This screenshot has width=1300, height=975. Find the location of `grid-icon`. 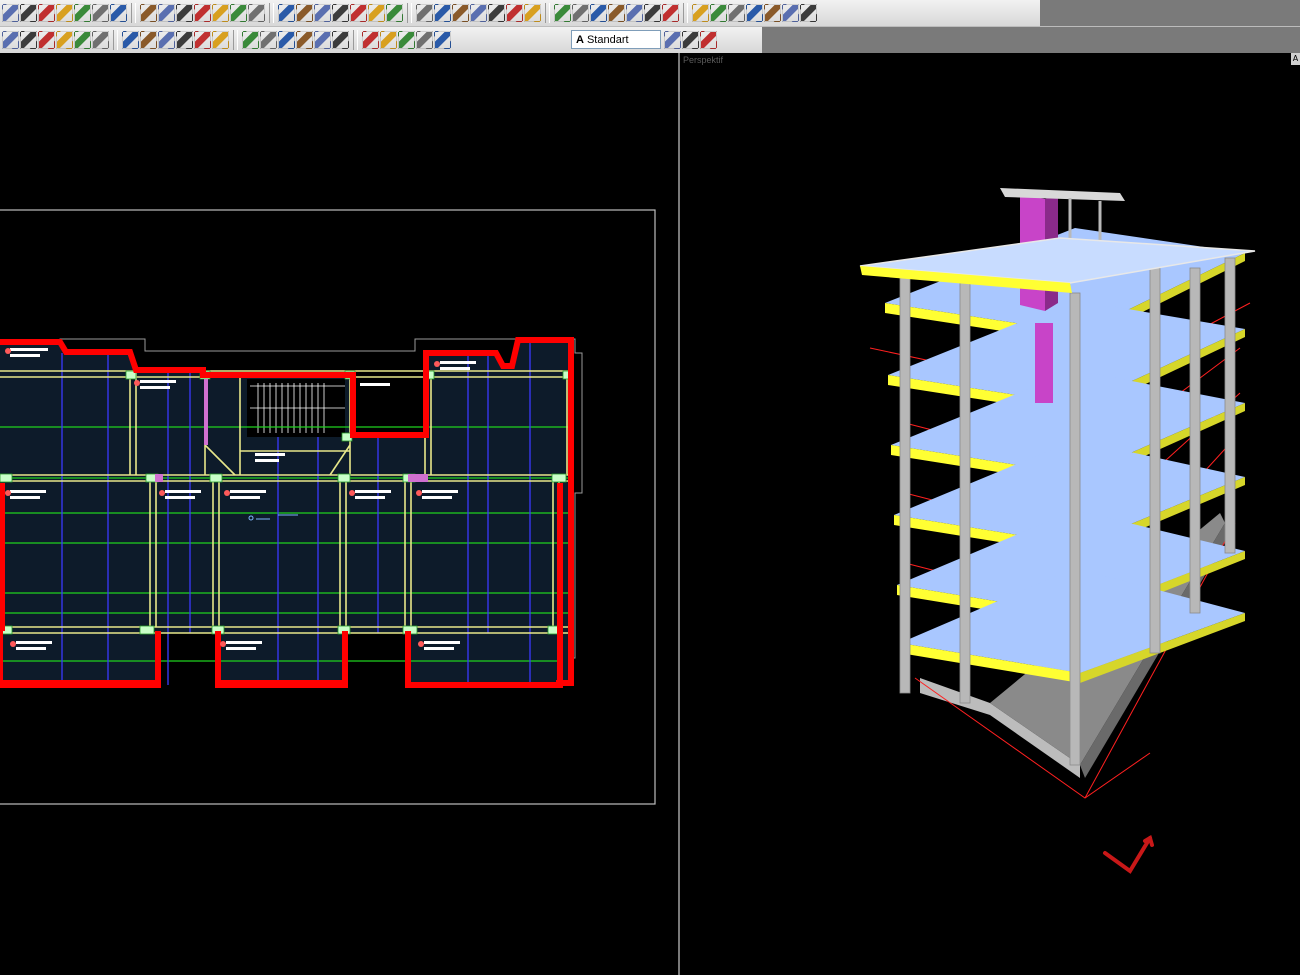

grid-icon is located at coordinates (286, 13).